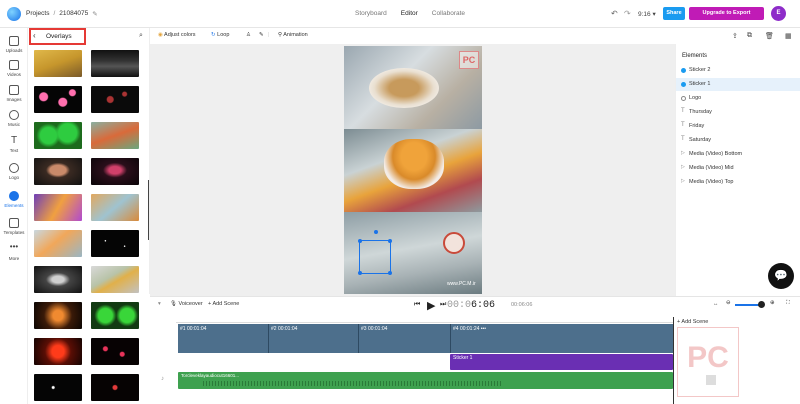 The width and height of the screenshot is (800, 404). Describe the element at coordinates (14, 14) in the screenshot. I see `app-logo` at that location.